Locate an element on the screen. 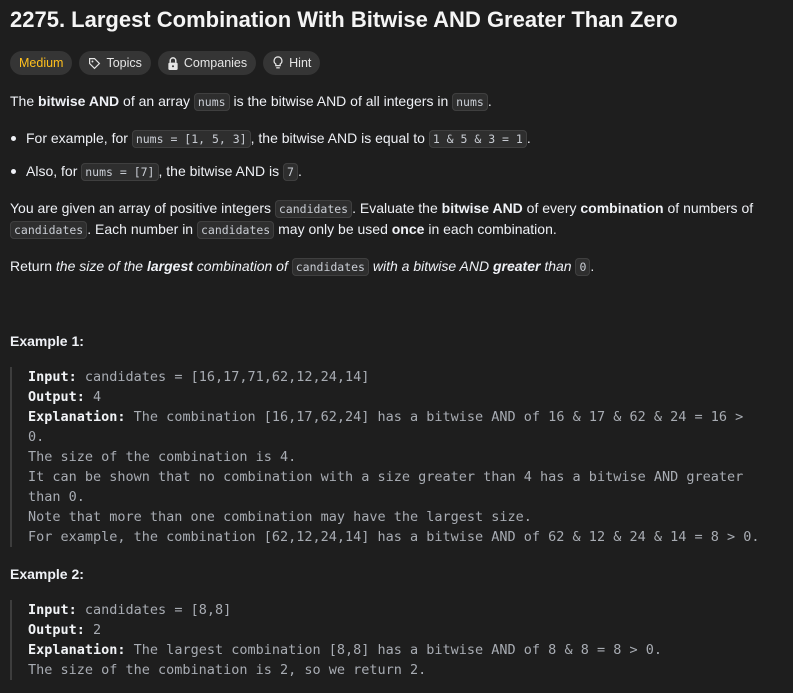 This screenshot has height=693, width=793. input-value: candidates = [16,17,71,62,12,24,14] is located at coordinates (223, 377).